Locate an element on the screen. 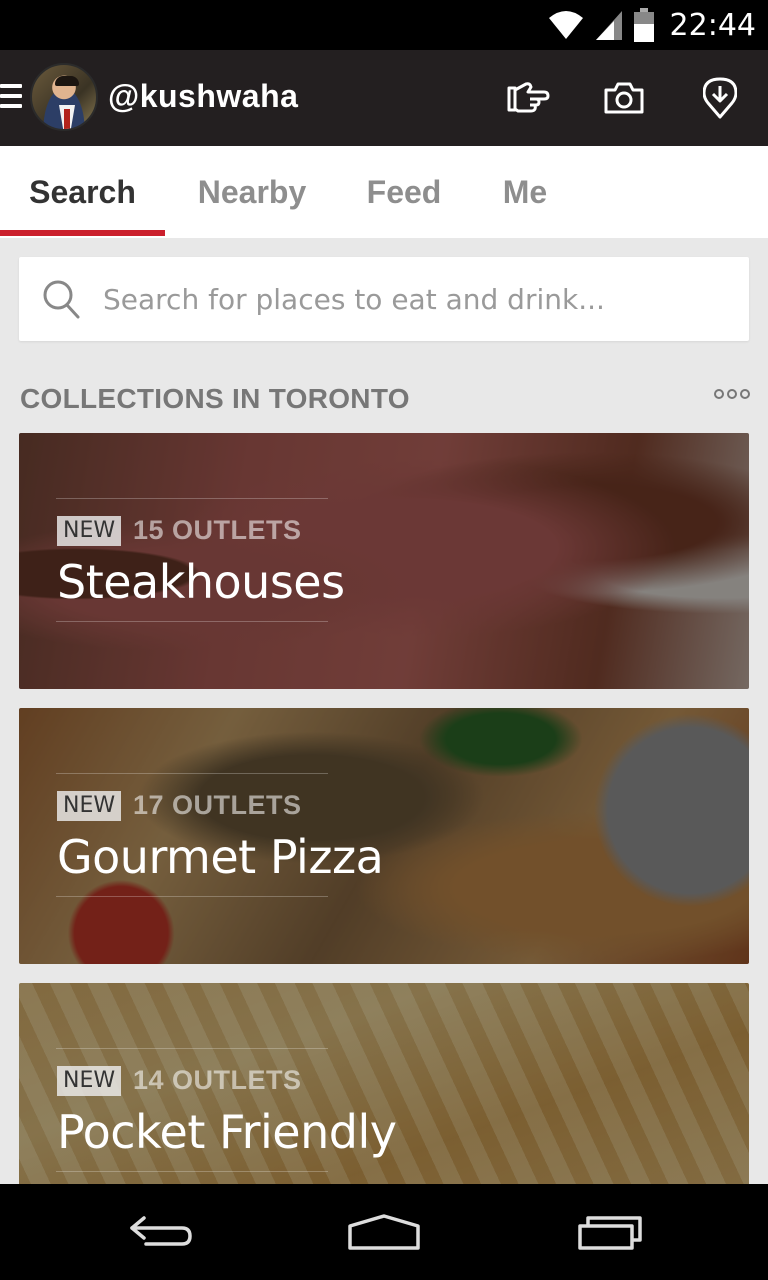 This screenshot has width=768, height=1280. collection-title: Pocket Friendly is located at coordinates (227, 1132).